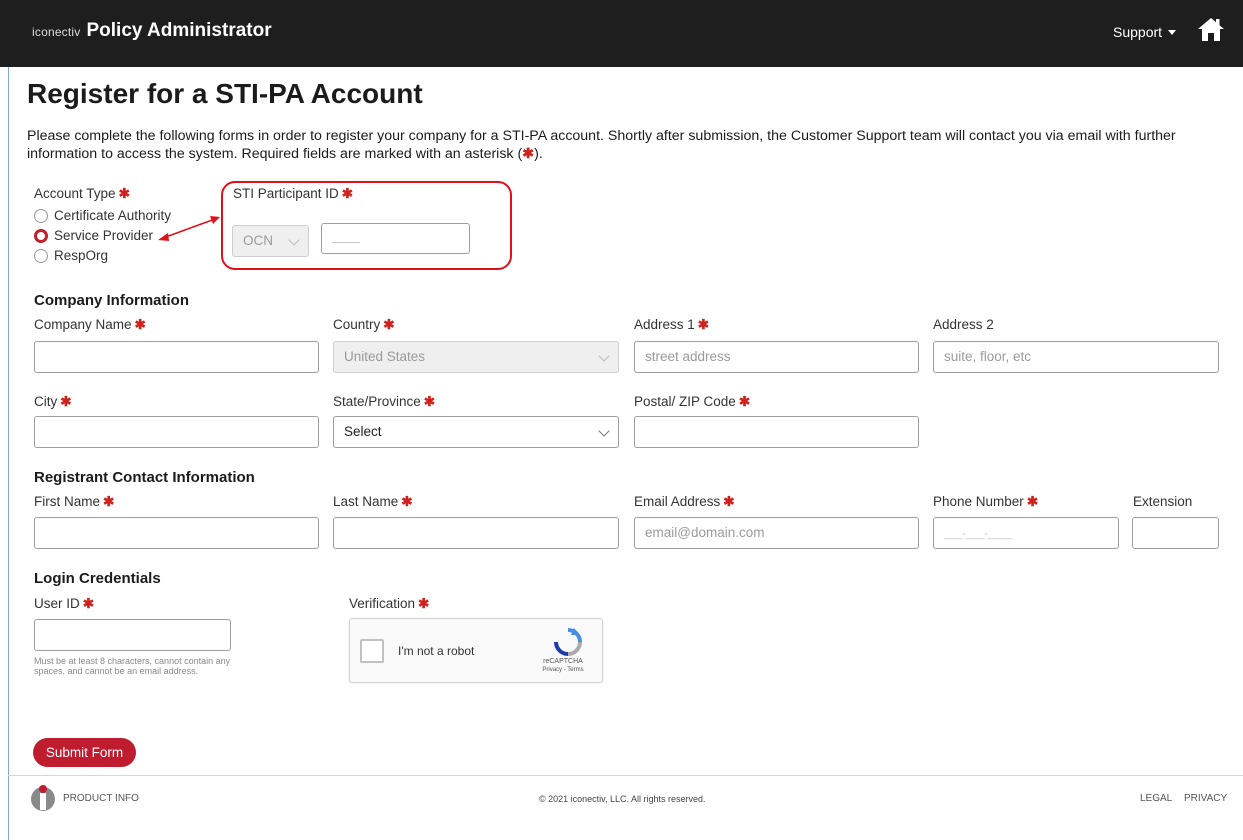  Describe the element at coordinates (81, 255) in the screenshot. I see `radio-label: RespOrg` at that location.